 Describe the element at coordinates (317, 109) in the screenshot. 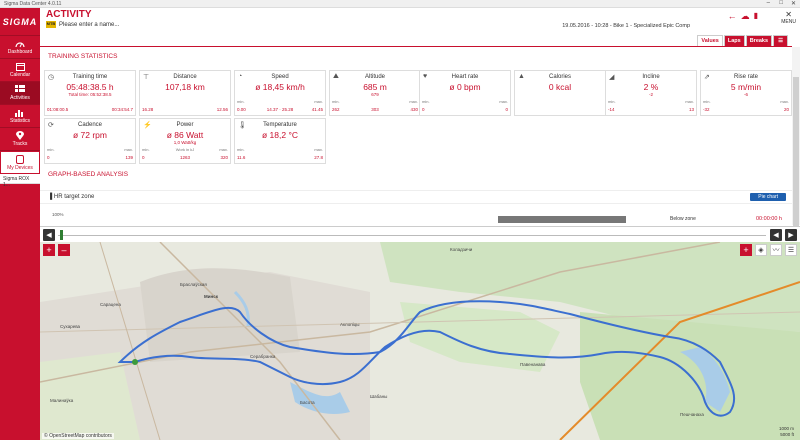

I see `card-max: 41.45` at that location.